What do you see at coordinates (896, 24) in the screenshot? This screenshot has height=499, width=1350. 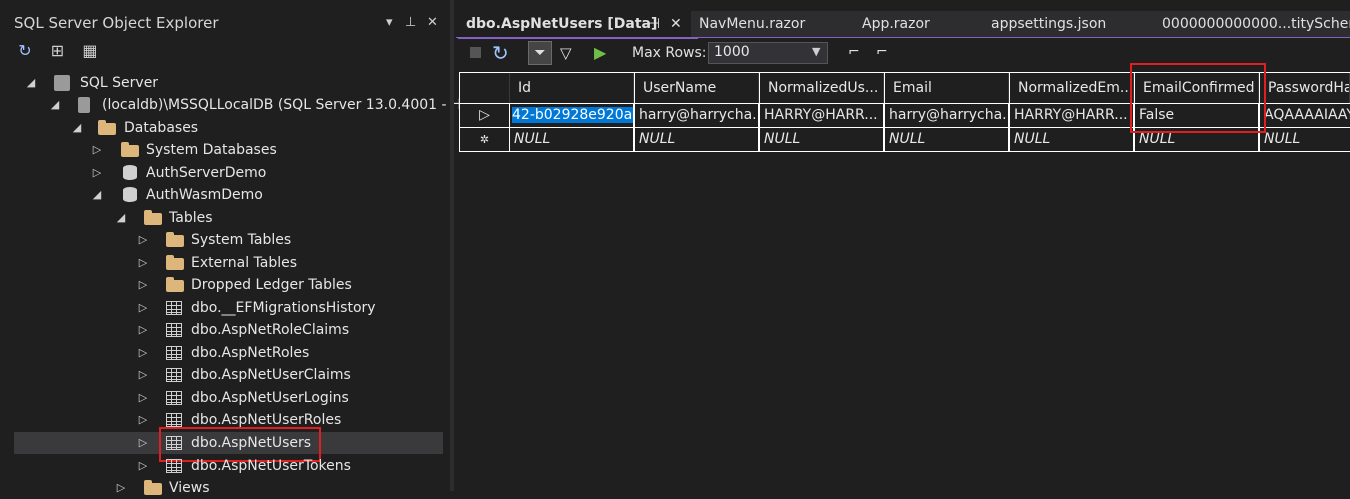 I see `tab-label: App.razor` at bounding box center [896, 24].